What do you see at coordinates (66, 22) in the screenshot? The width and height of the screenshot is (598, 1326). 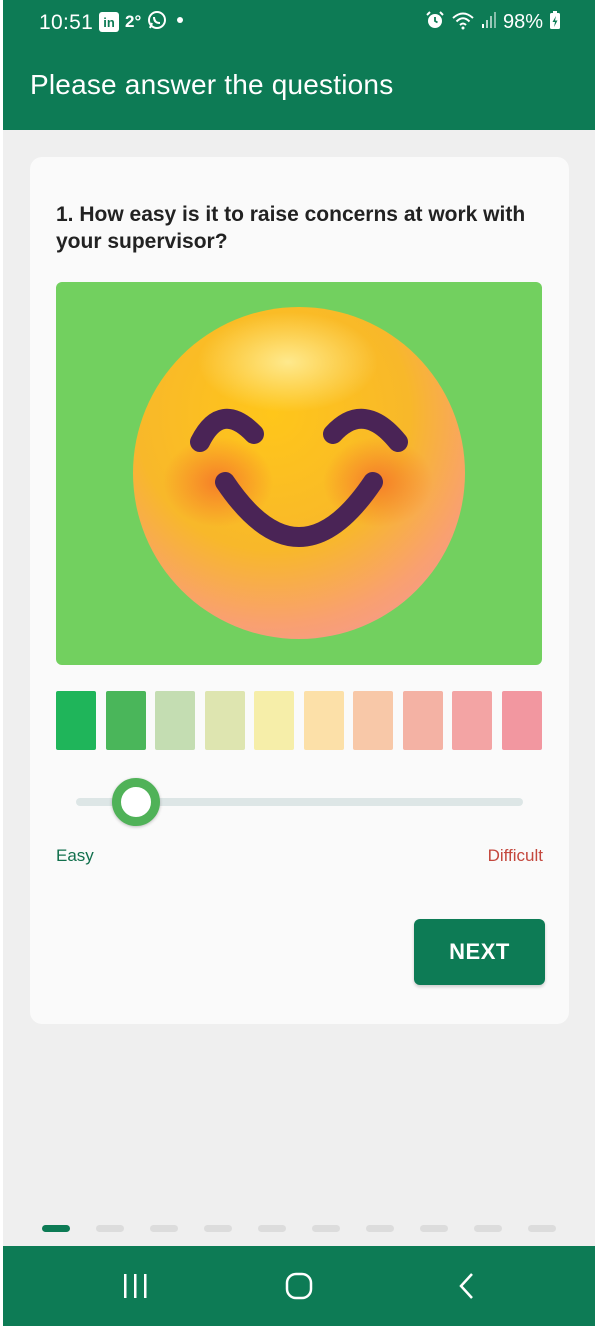 I see `status-time: 10:51` at bounding box center [66, 22].